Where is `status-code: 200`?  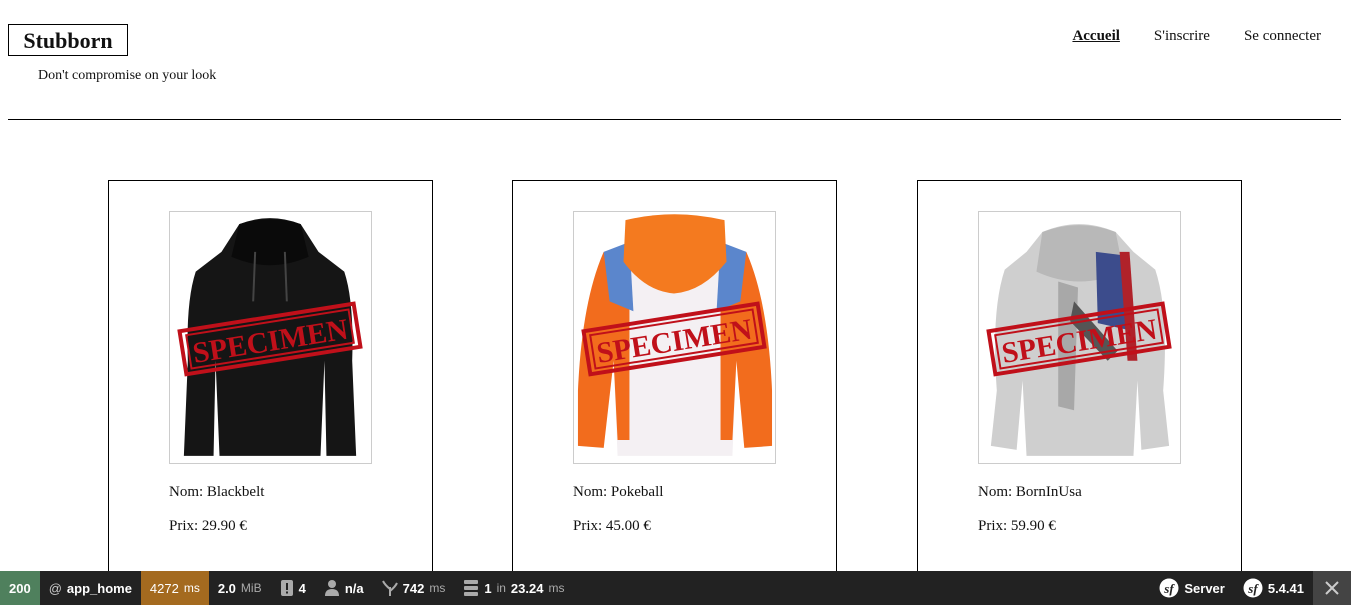 status-code: 200 is located at coordinates (20, 588).